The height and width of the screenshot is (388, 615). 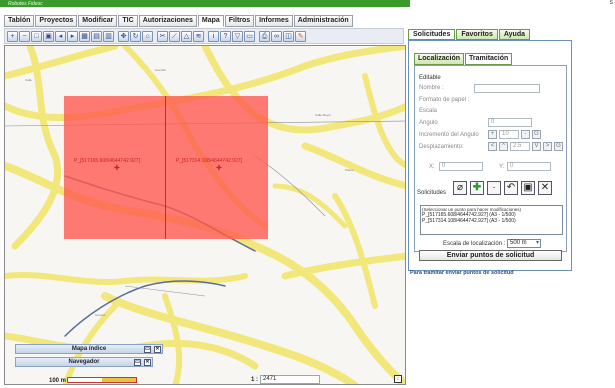 What do you see at coordinates (24, 36) in the screenshot?
I see `zoom-out-icon: −` at bounding box center [24, 36].